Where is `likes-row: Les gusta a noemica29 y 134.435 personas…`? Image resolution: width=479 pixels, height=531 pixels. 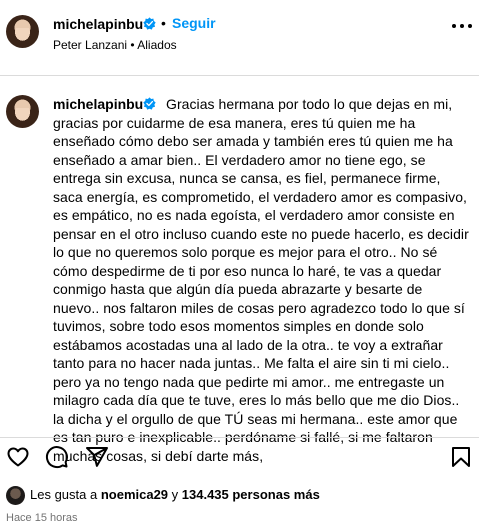 likes-row: Les gusta a noemica29 y 134.435 personas… is located at coordinates (239, 496).